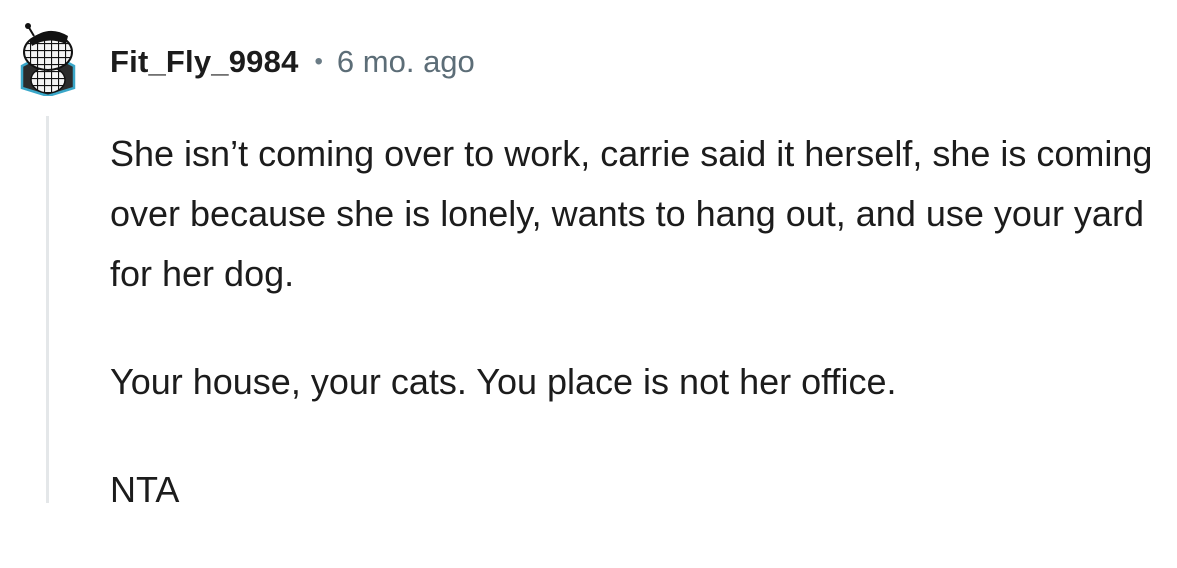  What do you see at coordinates (406, 62) in the screenshot?
I see `timestamp: 6 mo. ago` at bounding box center [406, 62].